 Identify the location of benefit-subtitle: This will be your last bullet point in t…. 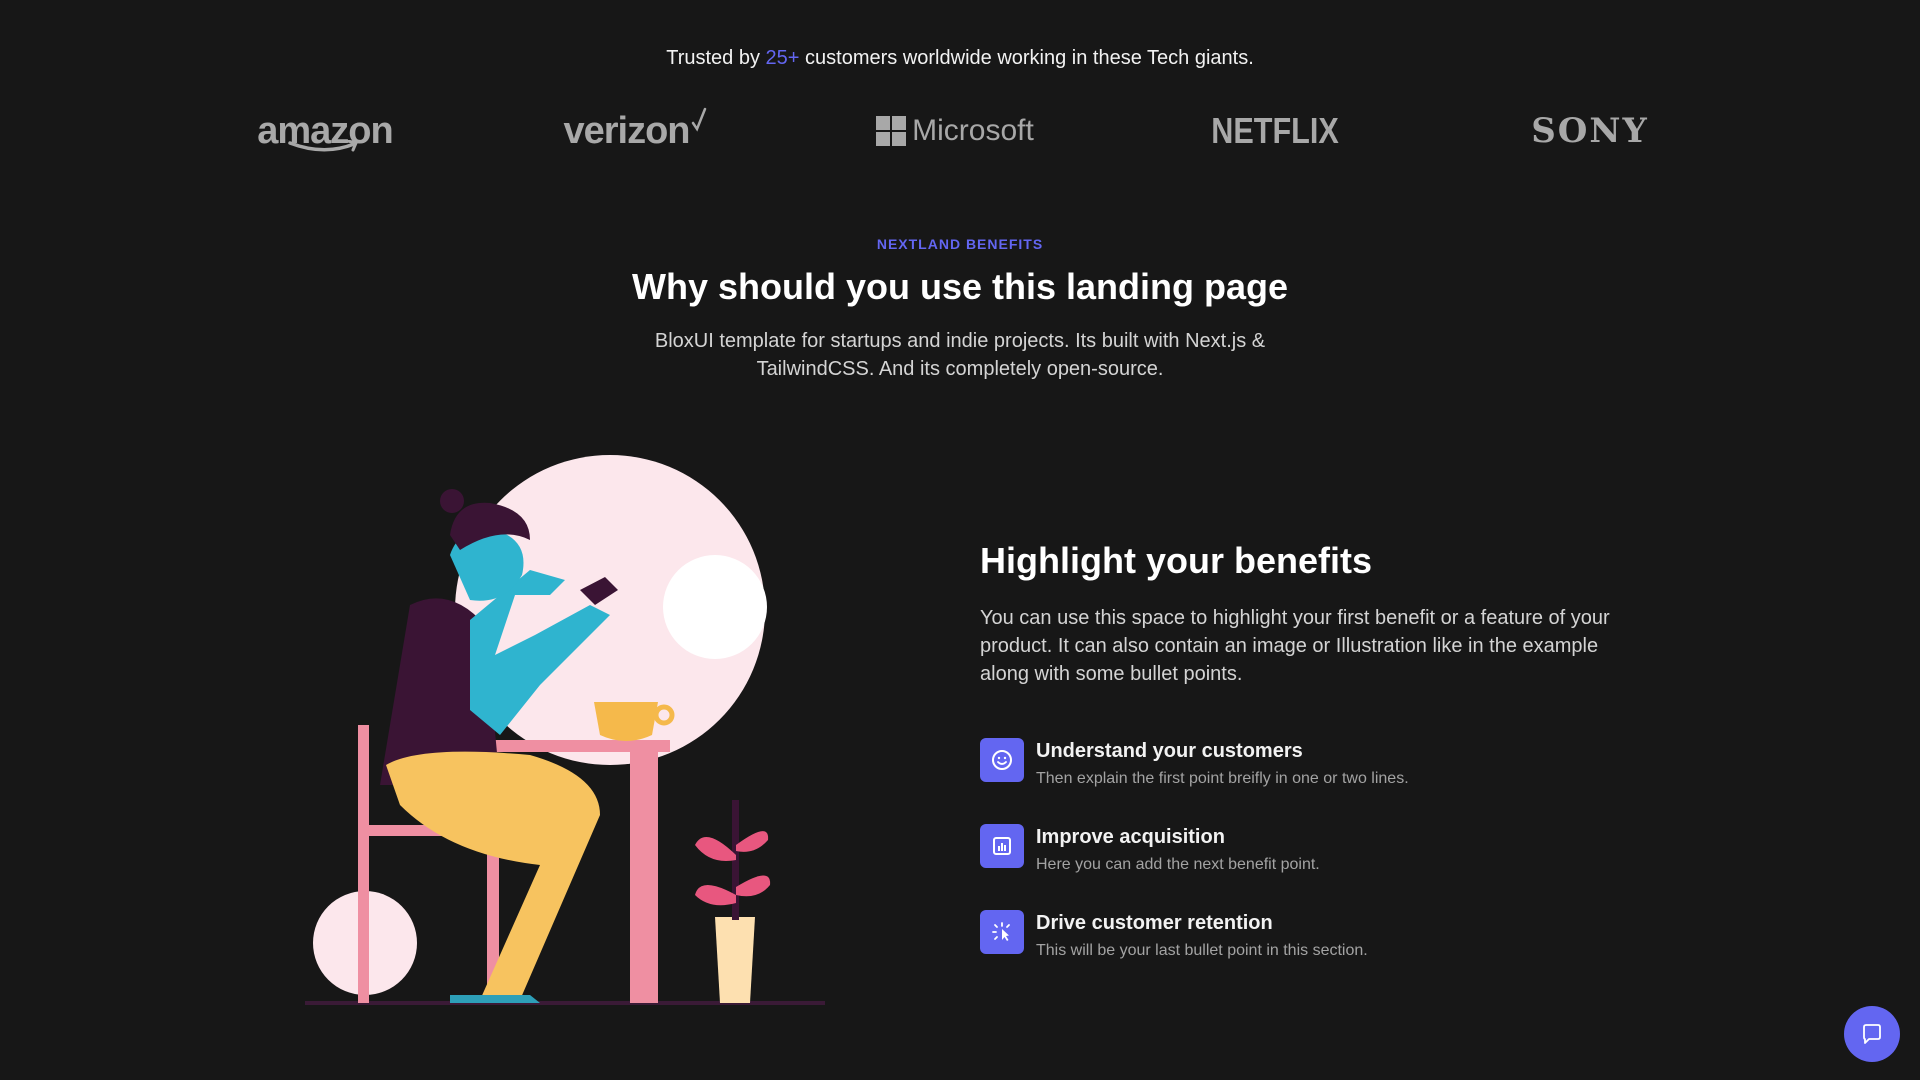
(1202, 950).